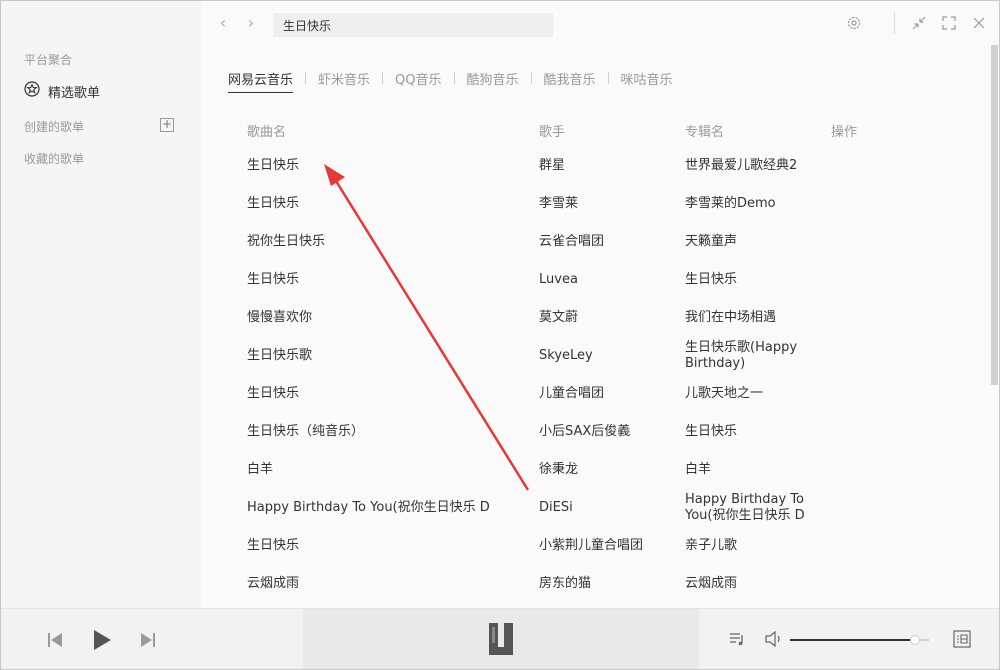 The width and height of the screenshot is (1000, 670). I want to click on play-icon, so click(102, 642).